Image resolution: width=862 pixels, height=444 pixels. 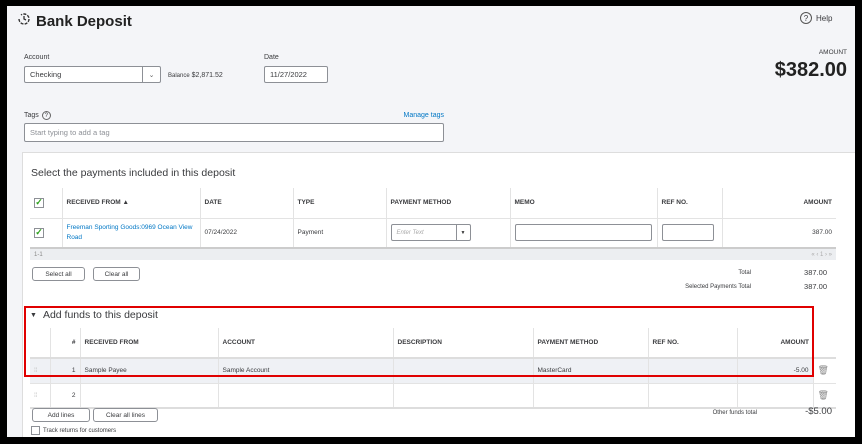 I want to click on drag-handle-icon: ⁞⁞, so click(x=40, y=395).